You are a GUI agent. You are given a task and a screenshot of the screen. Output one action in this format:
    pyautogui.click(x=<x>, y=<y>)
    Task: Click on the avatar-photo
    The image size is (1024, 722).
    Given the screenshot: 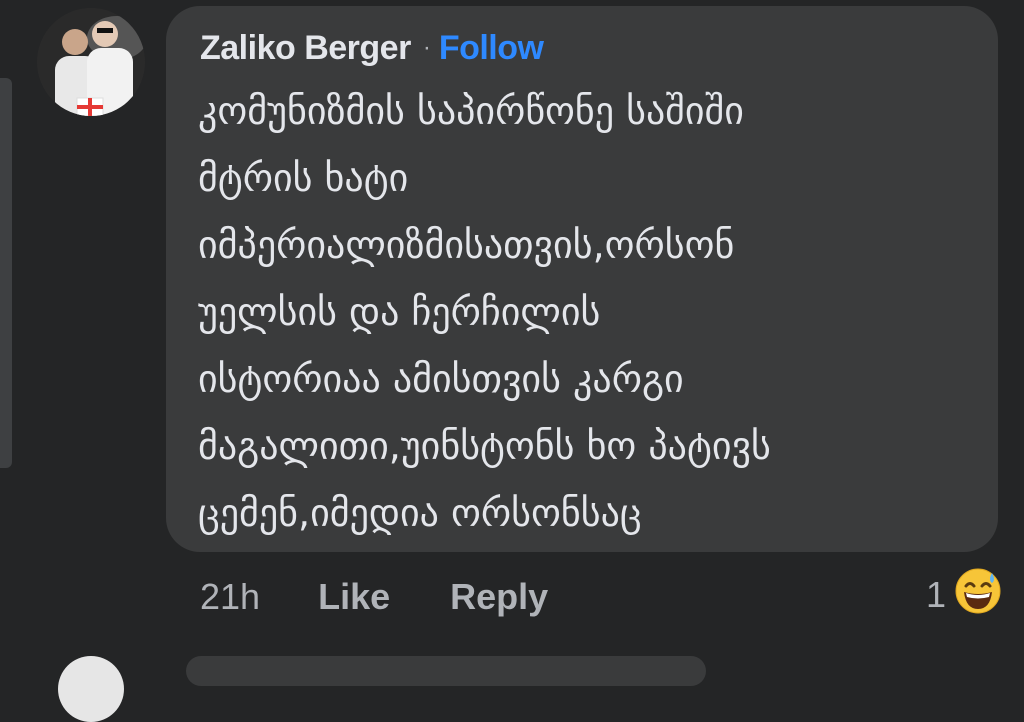 What is the action you would take?
    pyautogui.click(x=91, y=62)
    